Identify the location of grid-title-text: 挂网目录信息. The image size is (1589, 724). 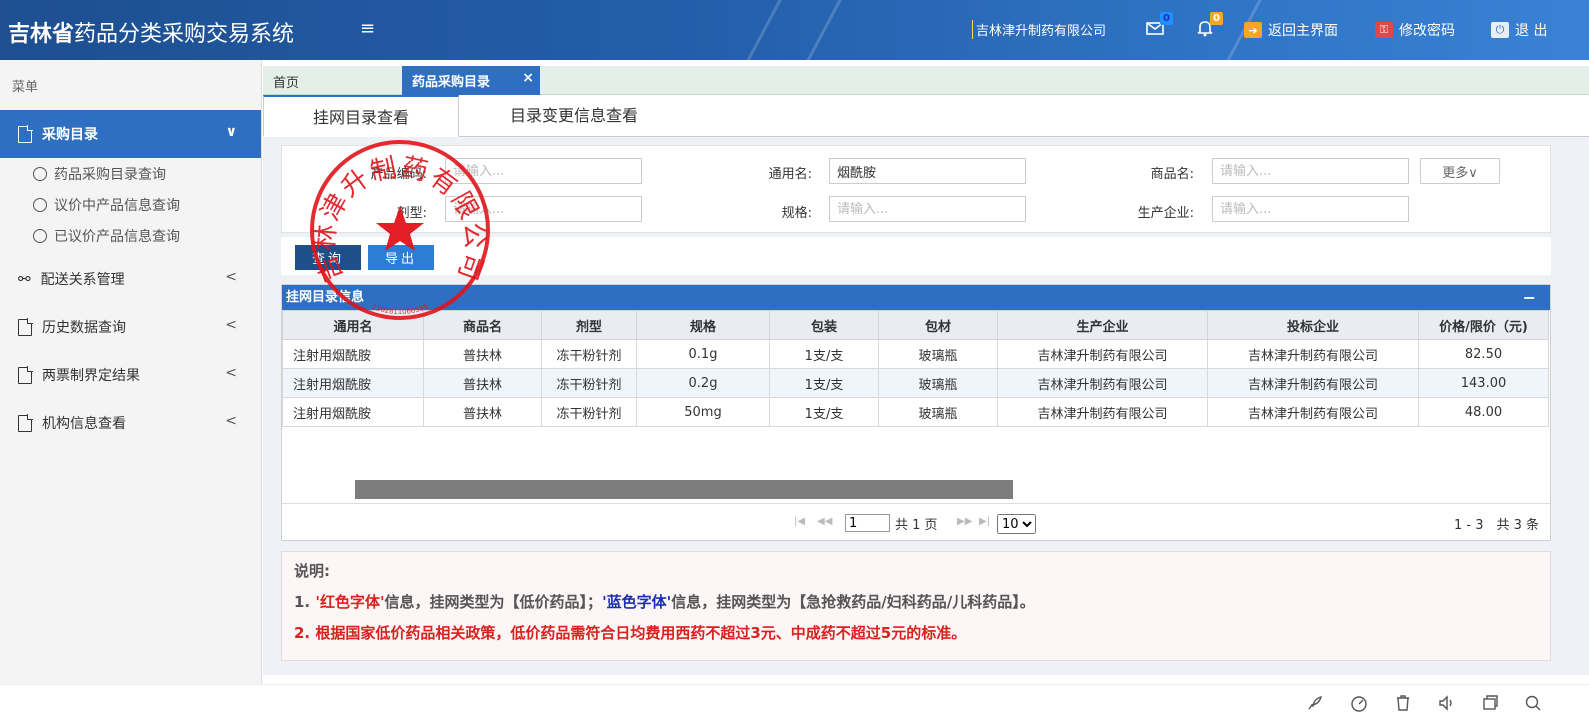
(325, 297).